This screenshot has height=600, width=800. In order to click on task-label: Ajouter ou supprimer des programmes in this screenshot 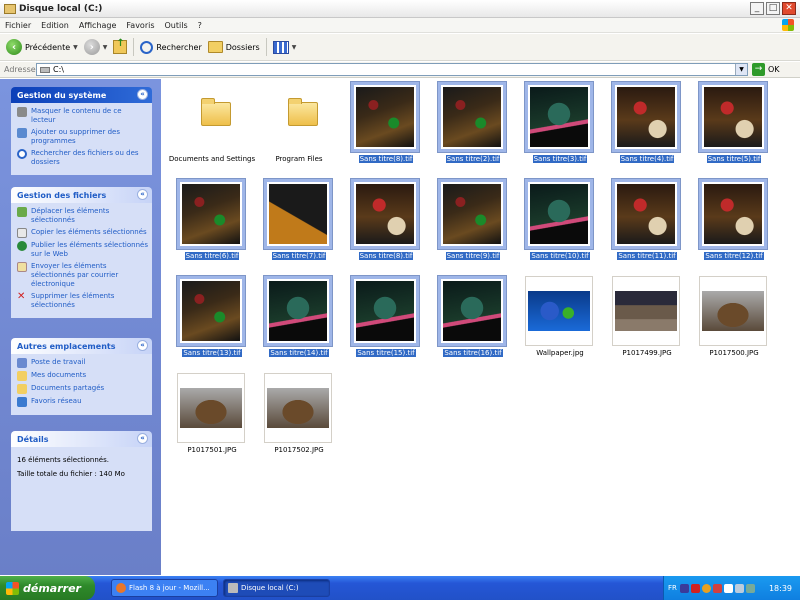, I will do `click(75, 136)`.